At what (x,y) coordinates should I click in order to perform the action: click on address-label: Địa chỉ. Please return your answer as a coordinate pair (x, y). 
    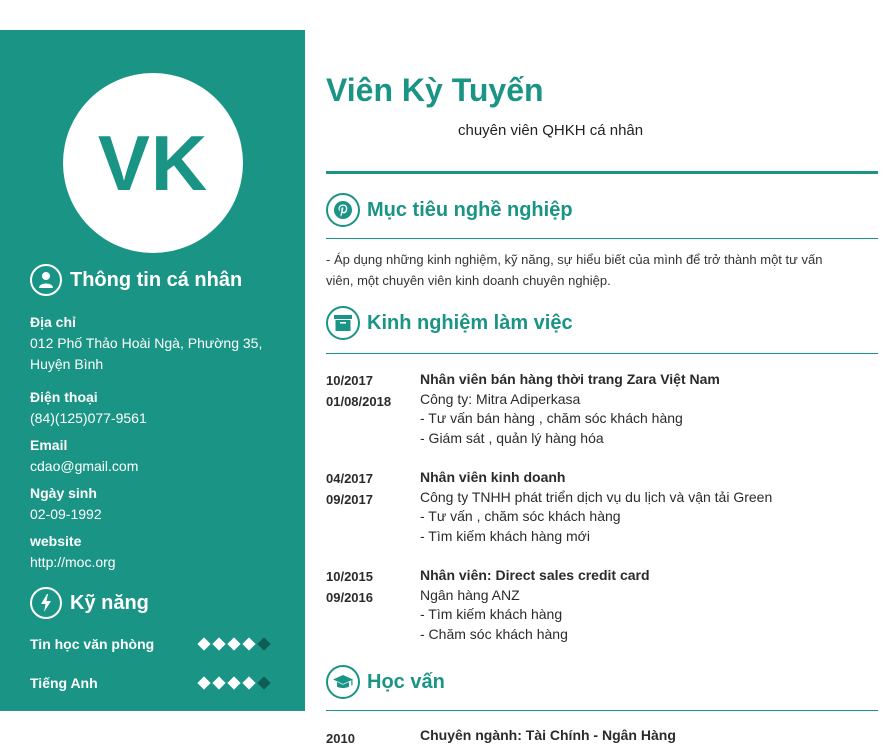
    Looking at the image, I should click on (53, 322).